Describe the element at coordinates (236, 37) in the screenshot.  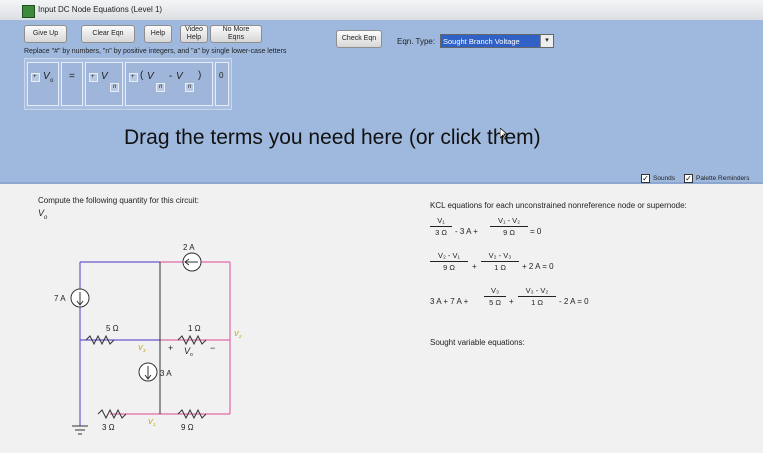
I see `no-more-label-2: Eqns` at that location.